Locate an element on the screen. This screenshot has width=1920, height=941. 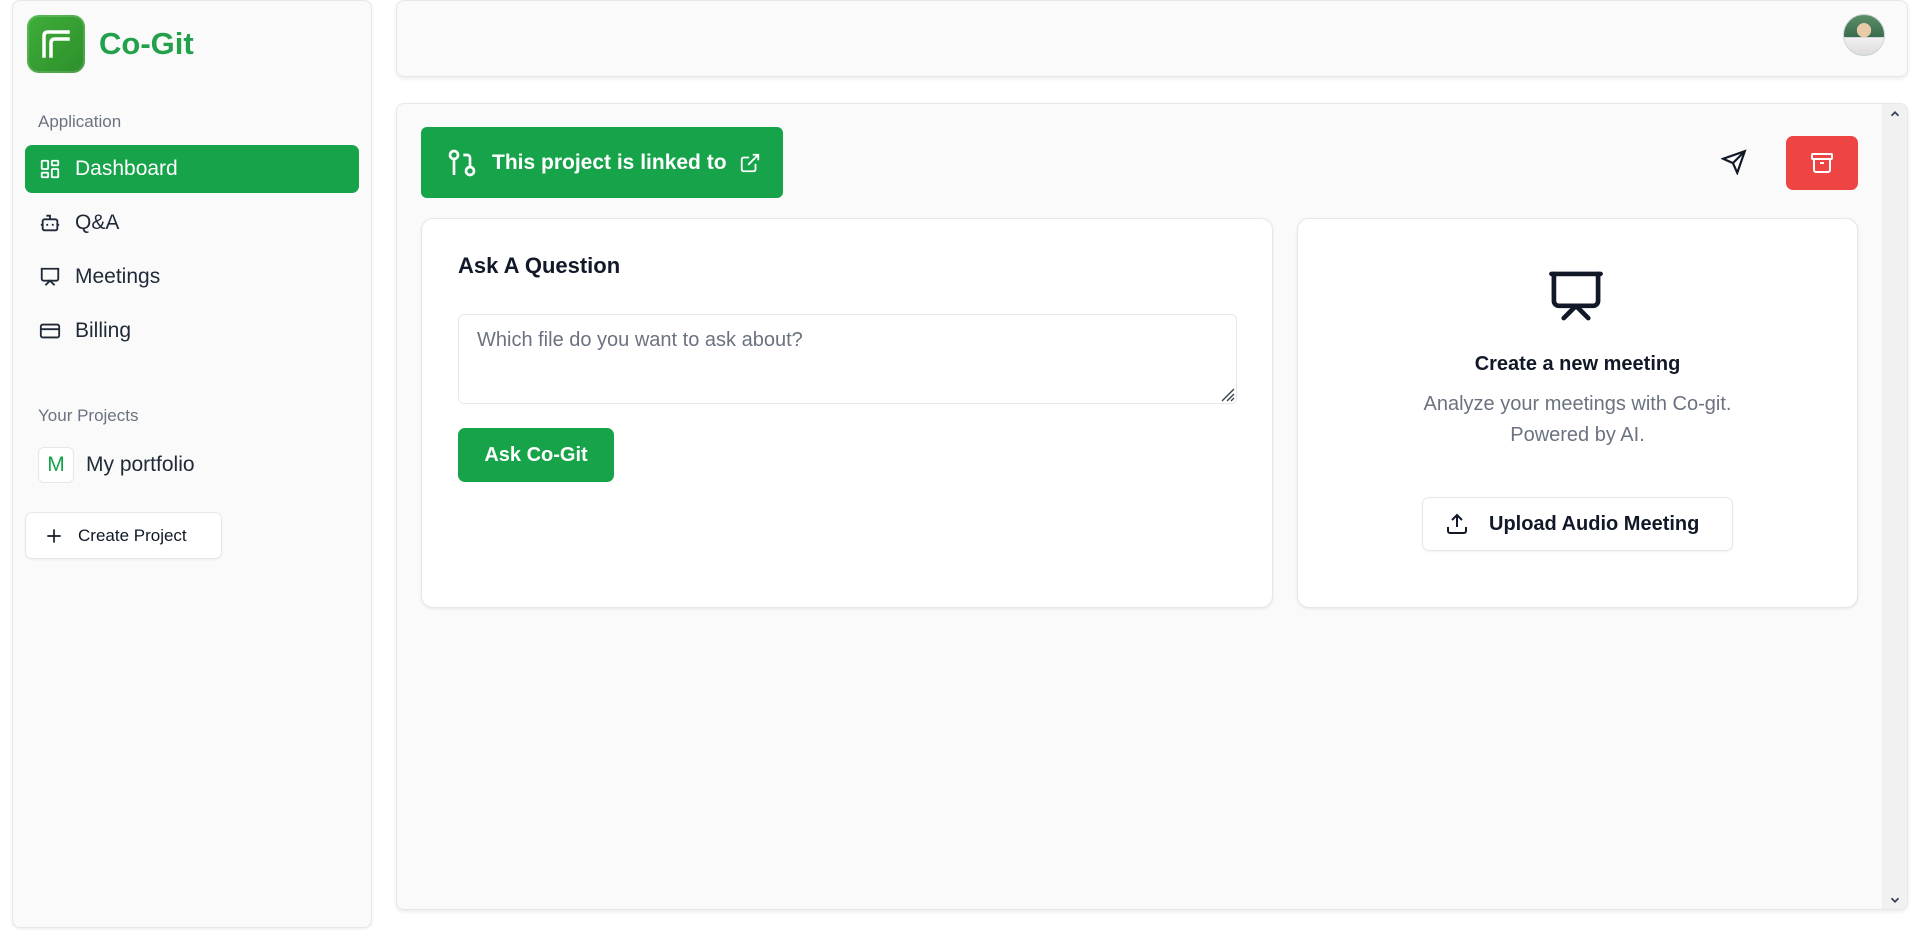
create-project-button: Create Project is located at coordinates (123, 535).